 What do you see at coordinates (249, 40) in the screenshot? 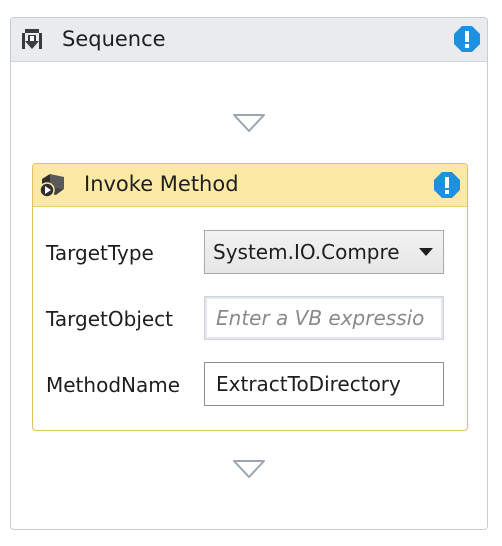
I see `sequence-header: Sequence` at bounding box center [249, 40].